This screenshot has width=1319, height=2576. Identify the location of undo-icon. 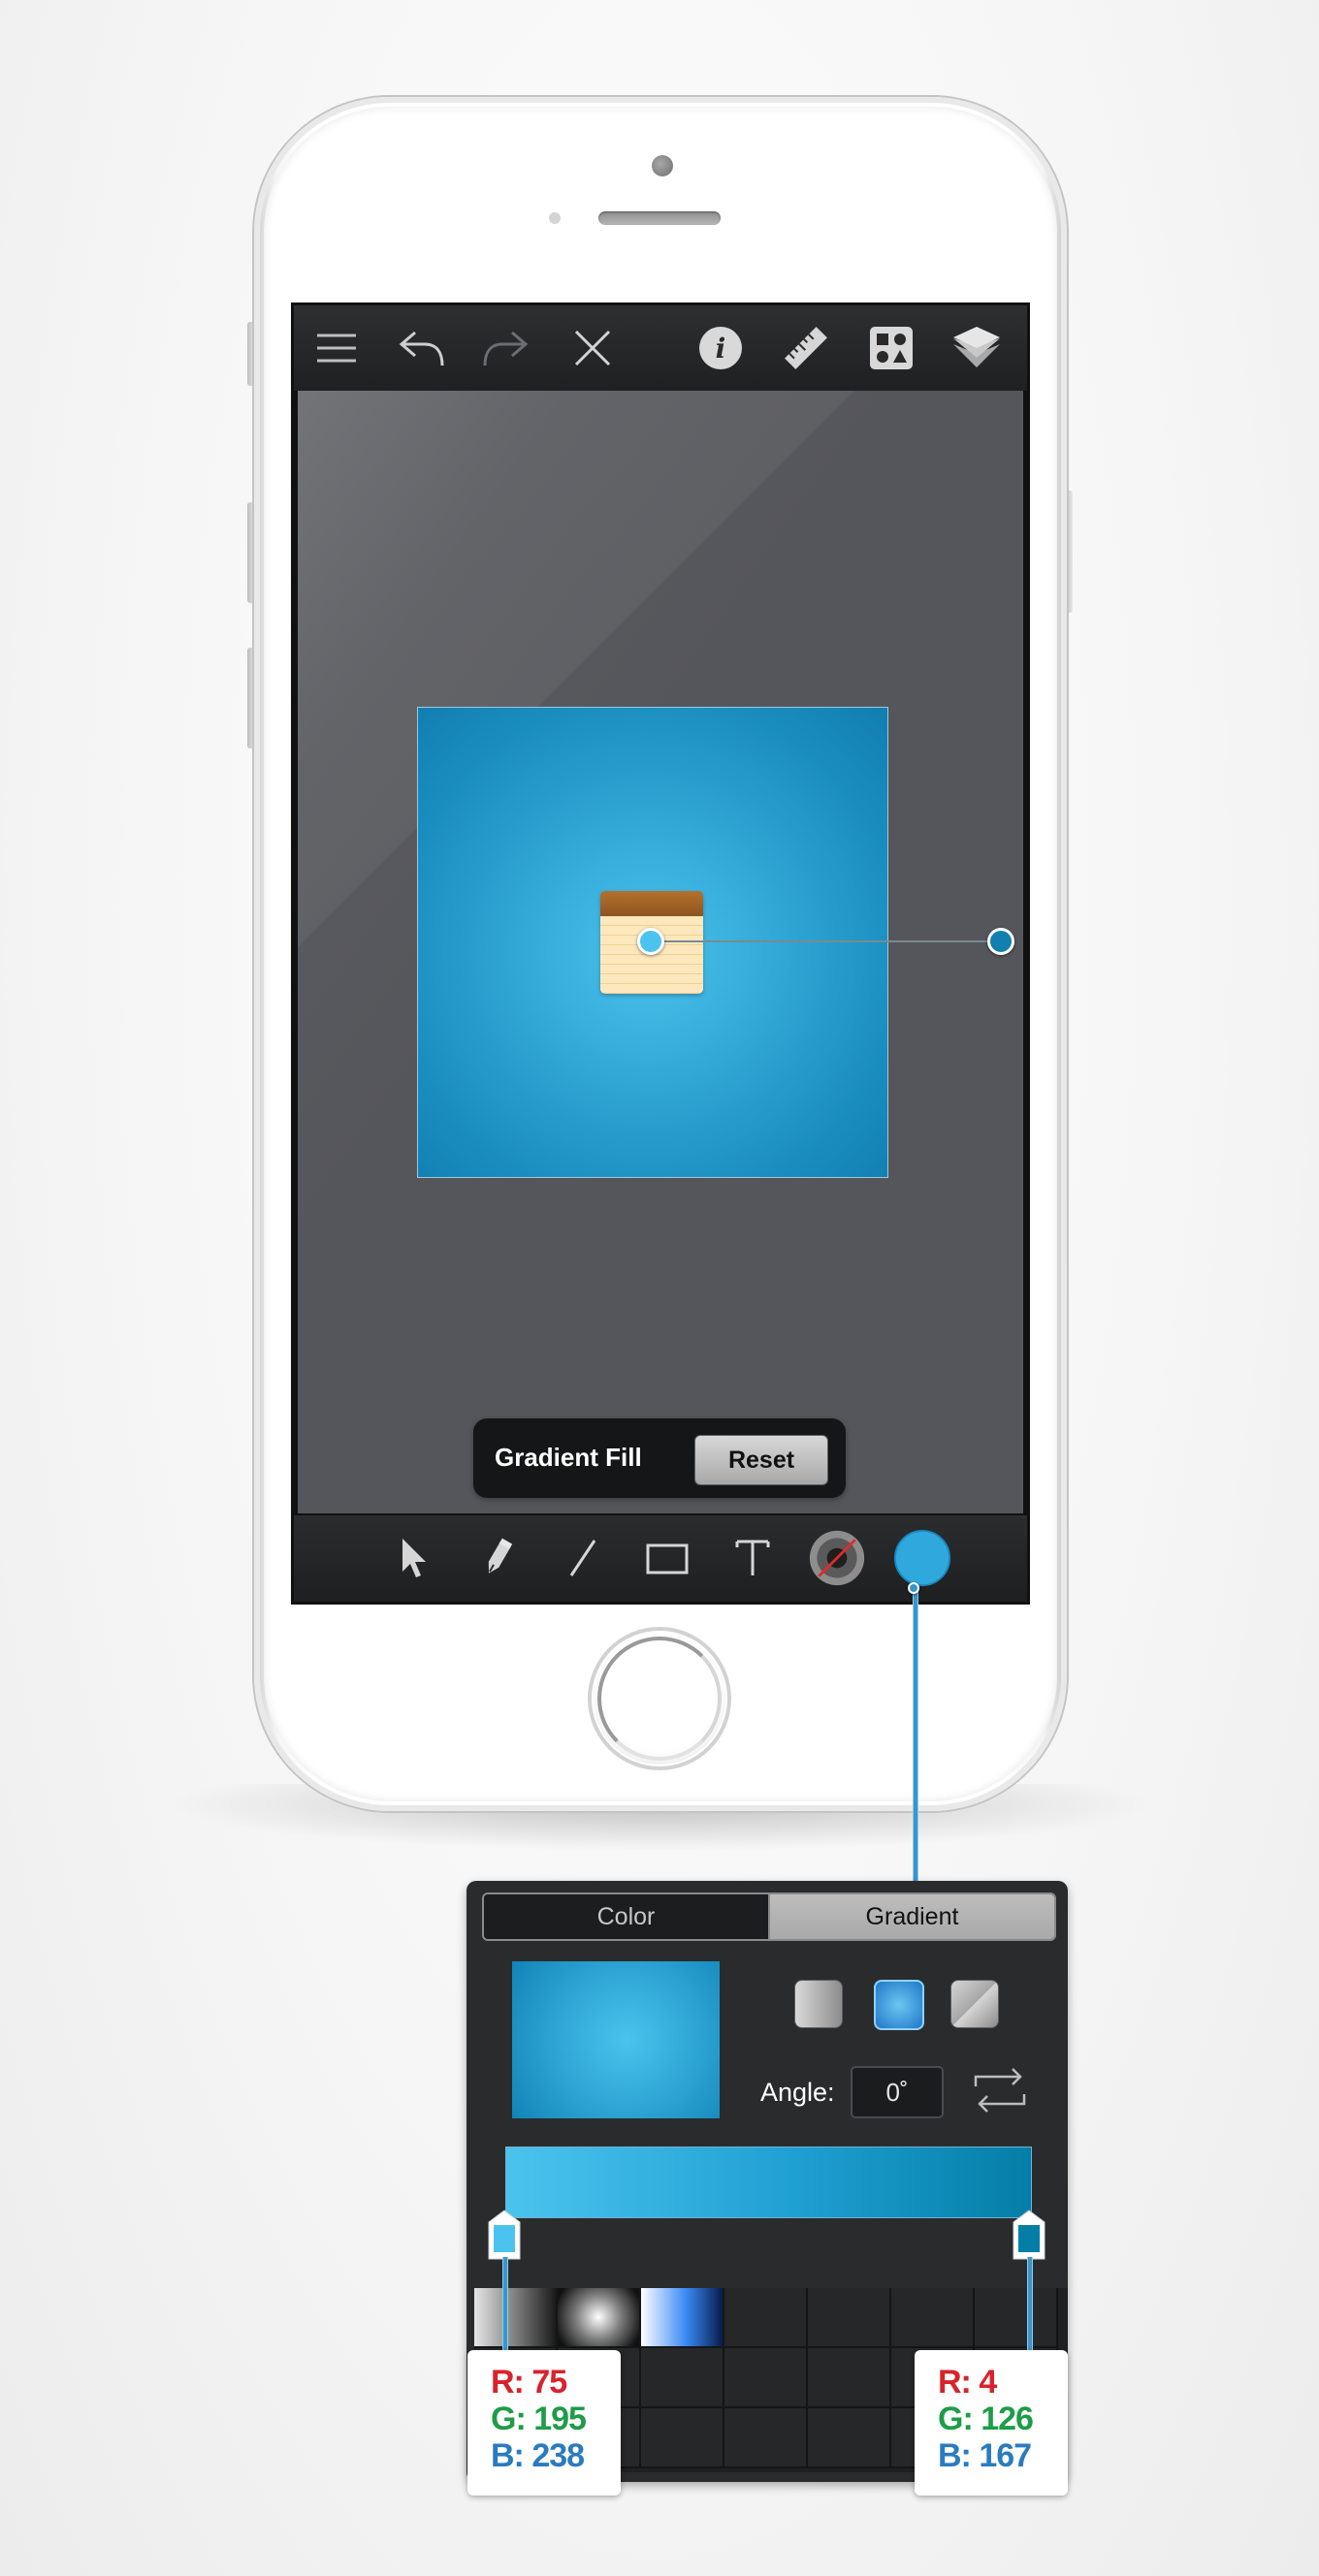
(422, 348).